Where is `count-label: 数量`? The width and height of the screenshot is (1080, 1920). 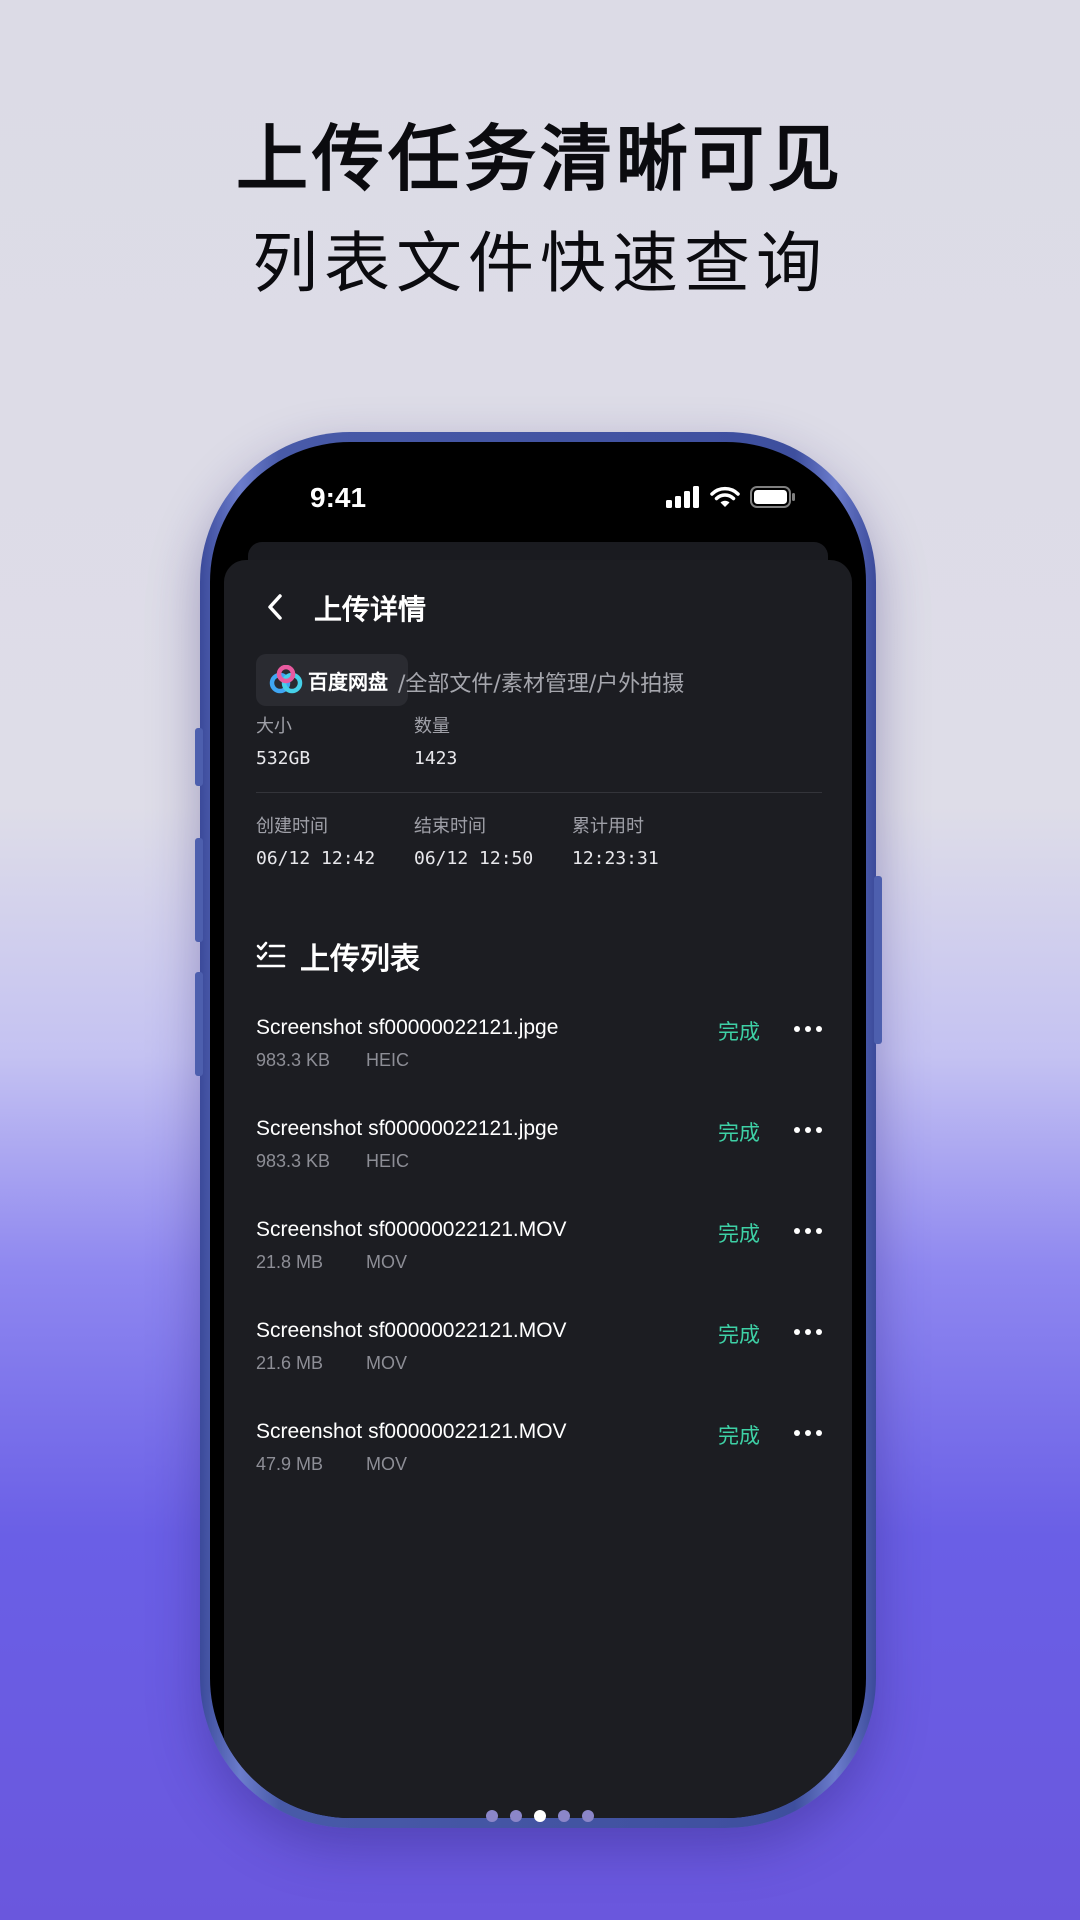
count-label: 数量 is located at coordinates (432, 726).